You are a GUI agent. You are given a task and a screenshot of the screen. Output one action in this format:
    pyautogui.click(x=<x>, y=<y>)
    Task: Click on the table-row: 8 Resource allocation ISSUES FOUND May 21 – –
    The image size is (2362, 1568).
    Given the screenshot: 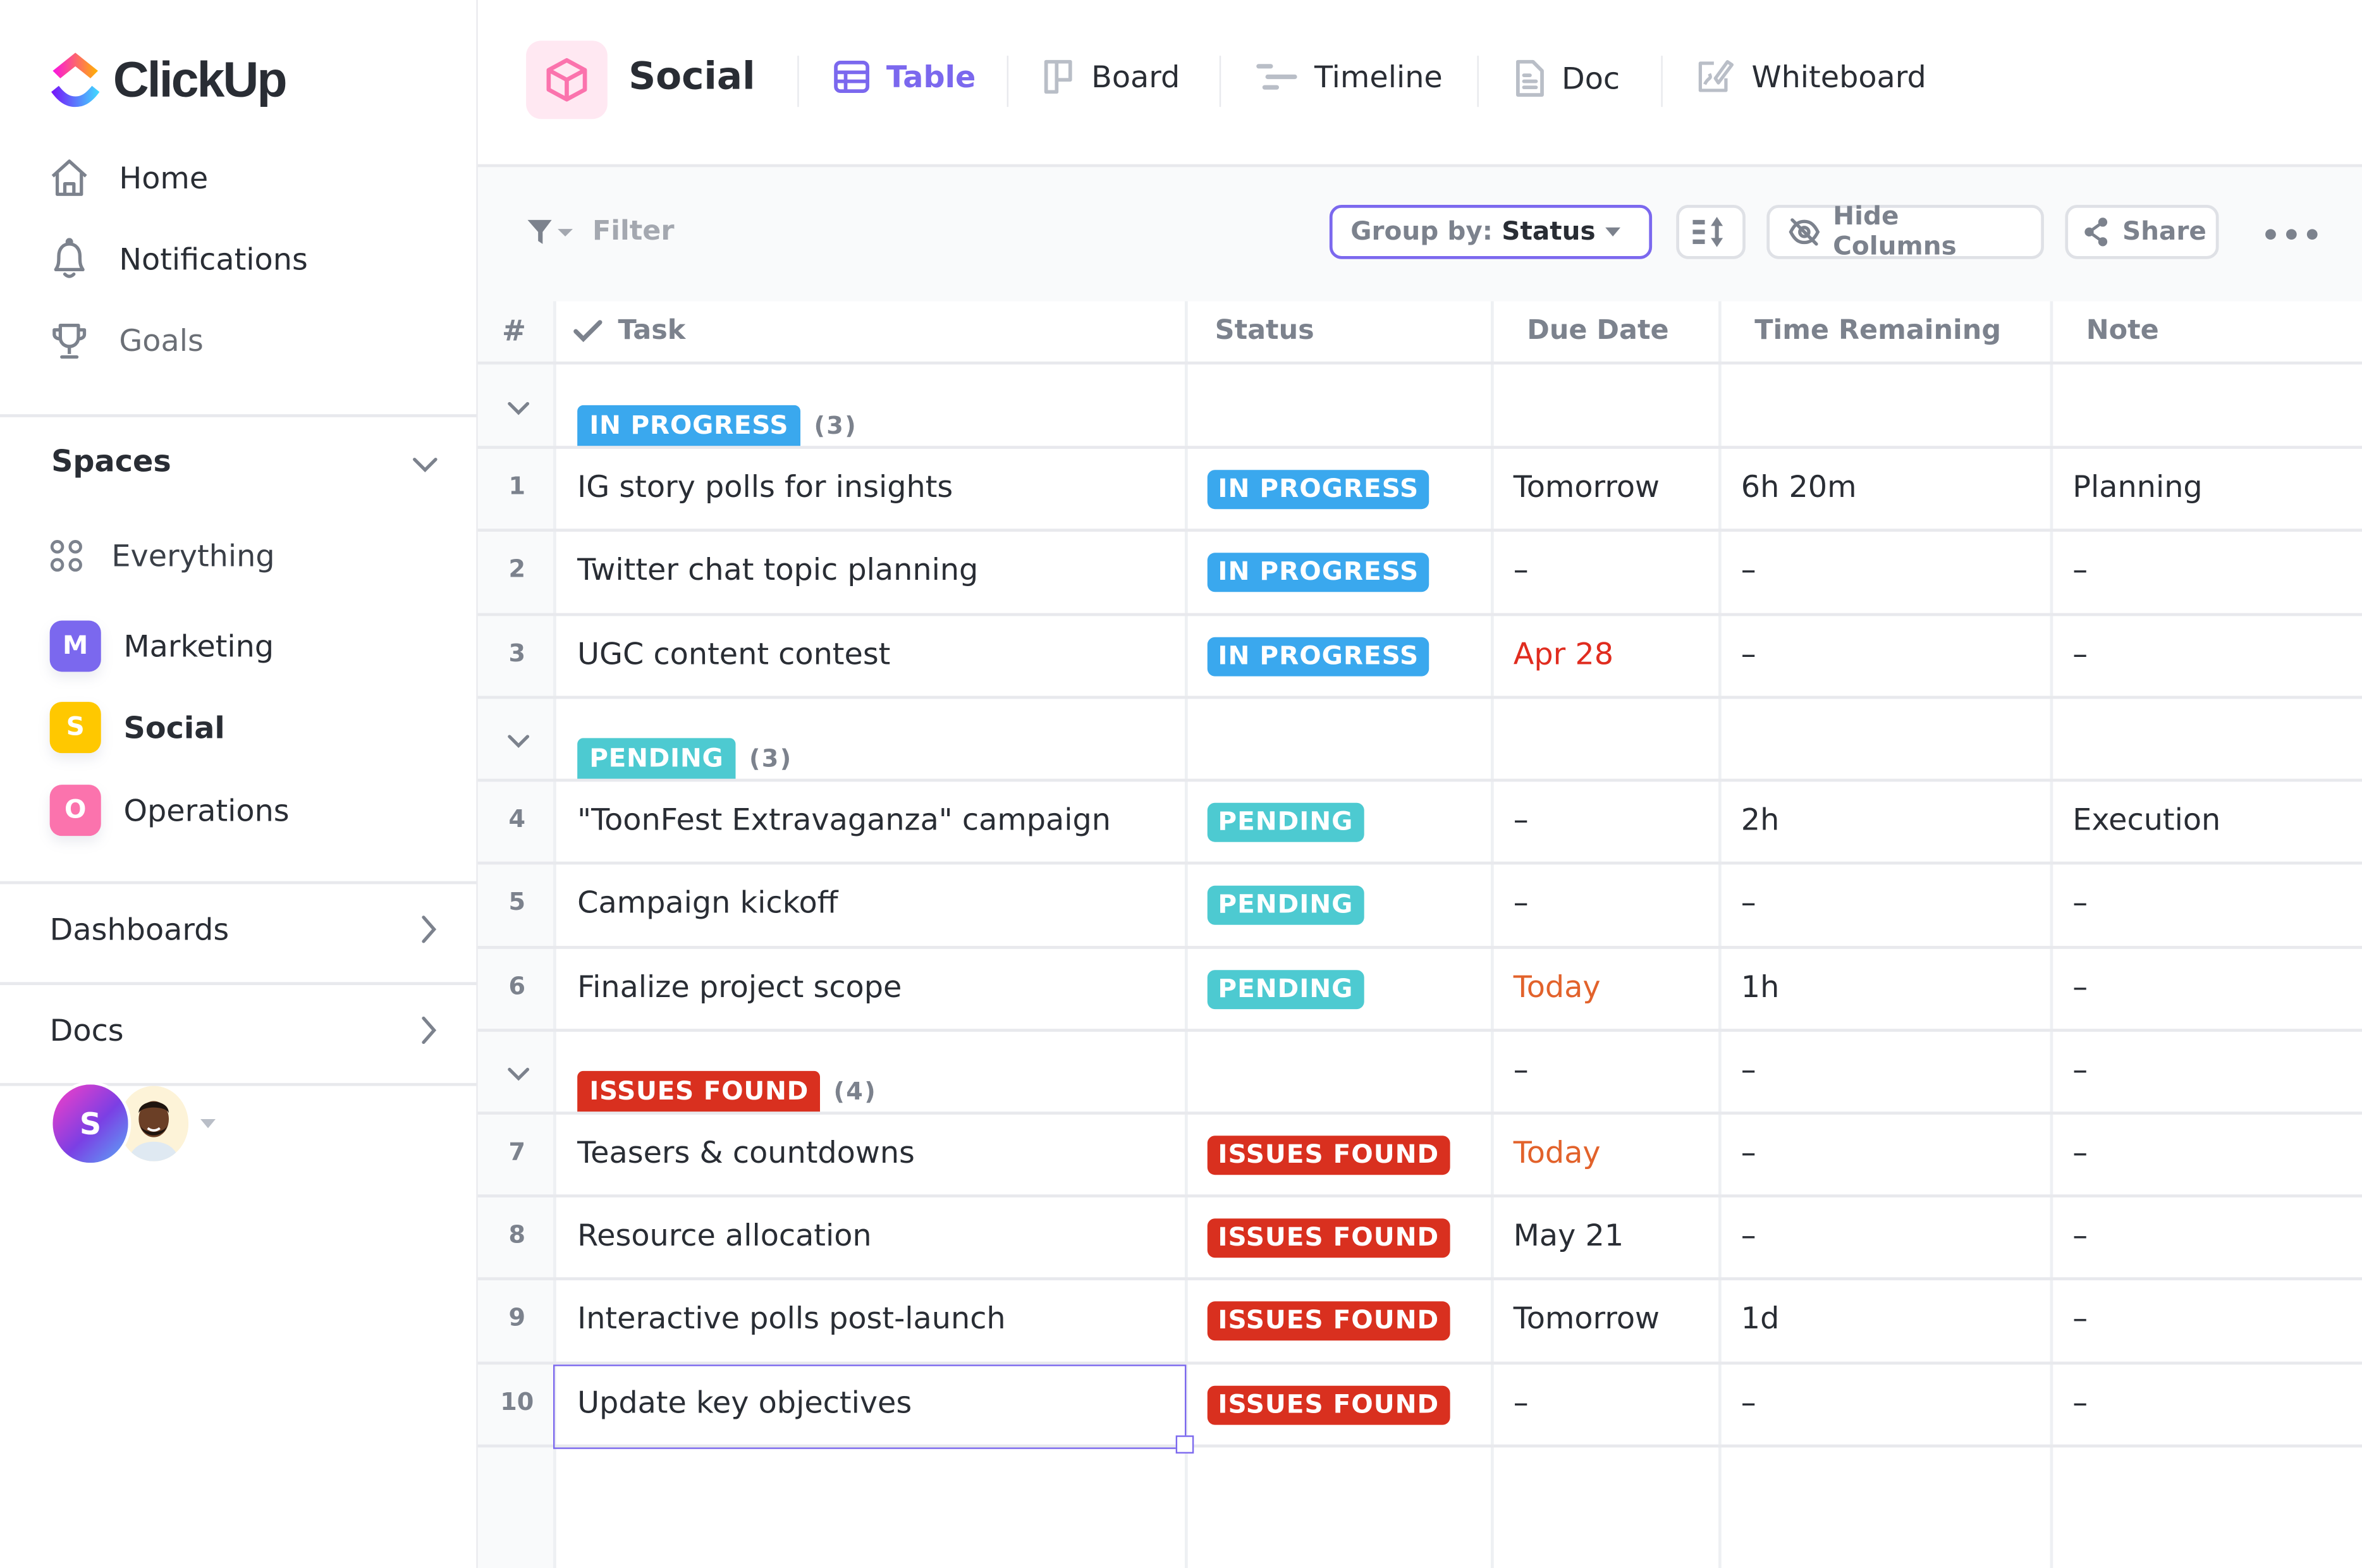 What is the action you would take?
    pyautogui.click(x=1420, y=1238)
    